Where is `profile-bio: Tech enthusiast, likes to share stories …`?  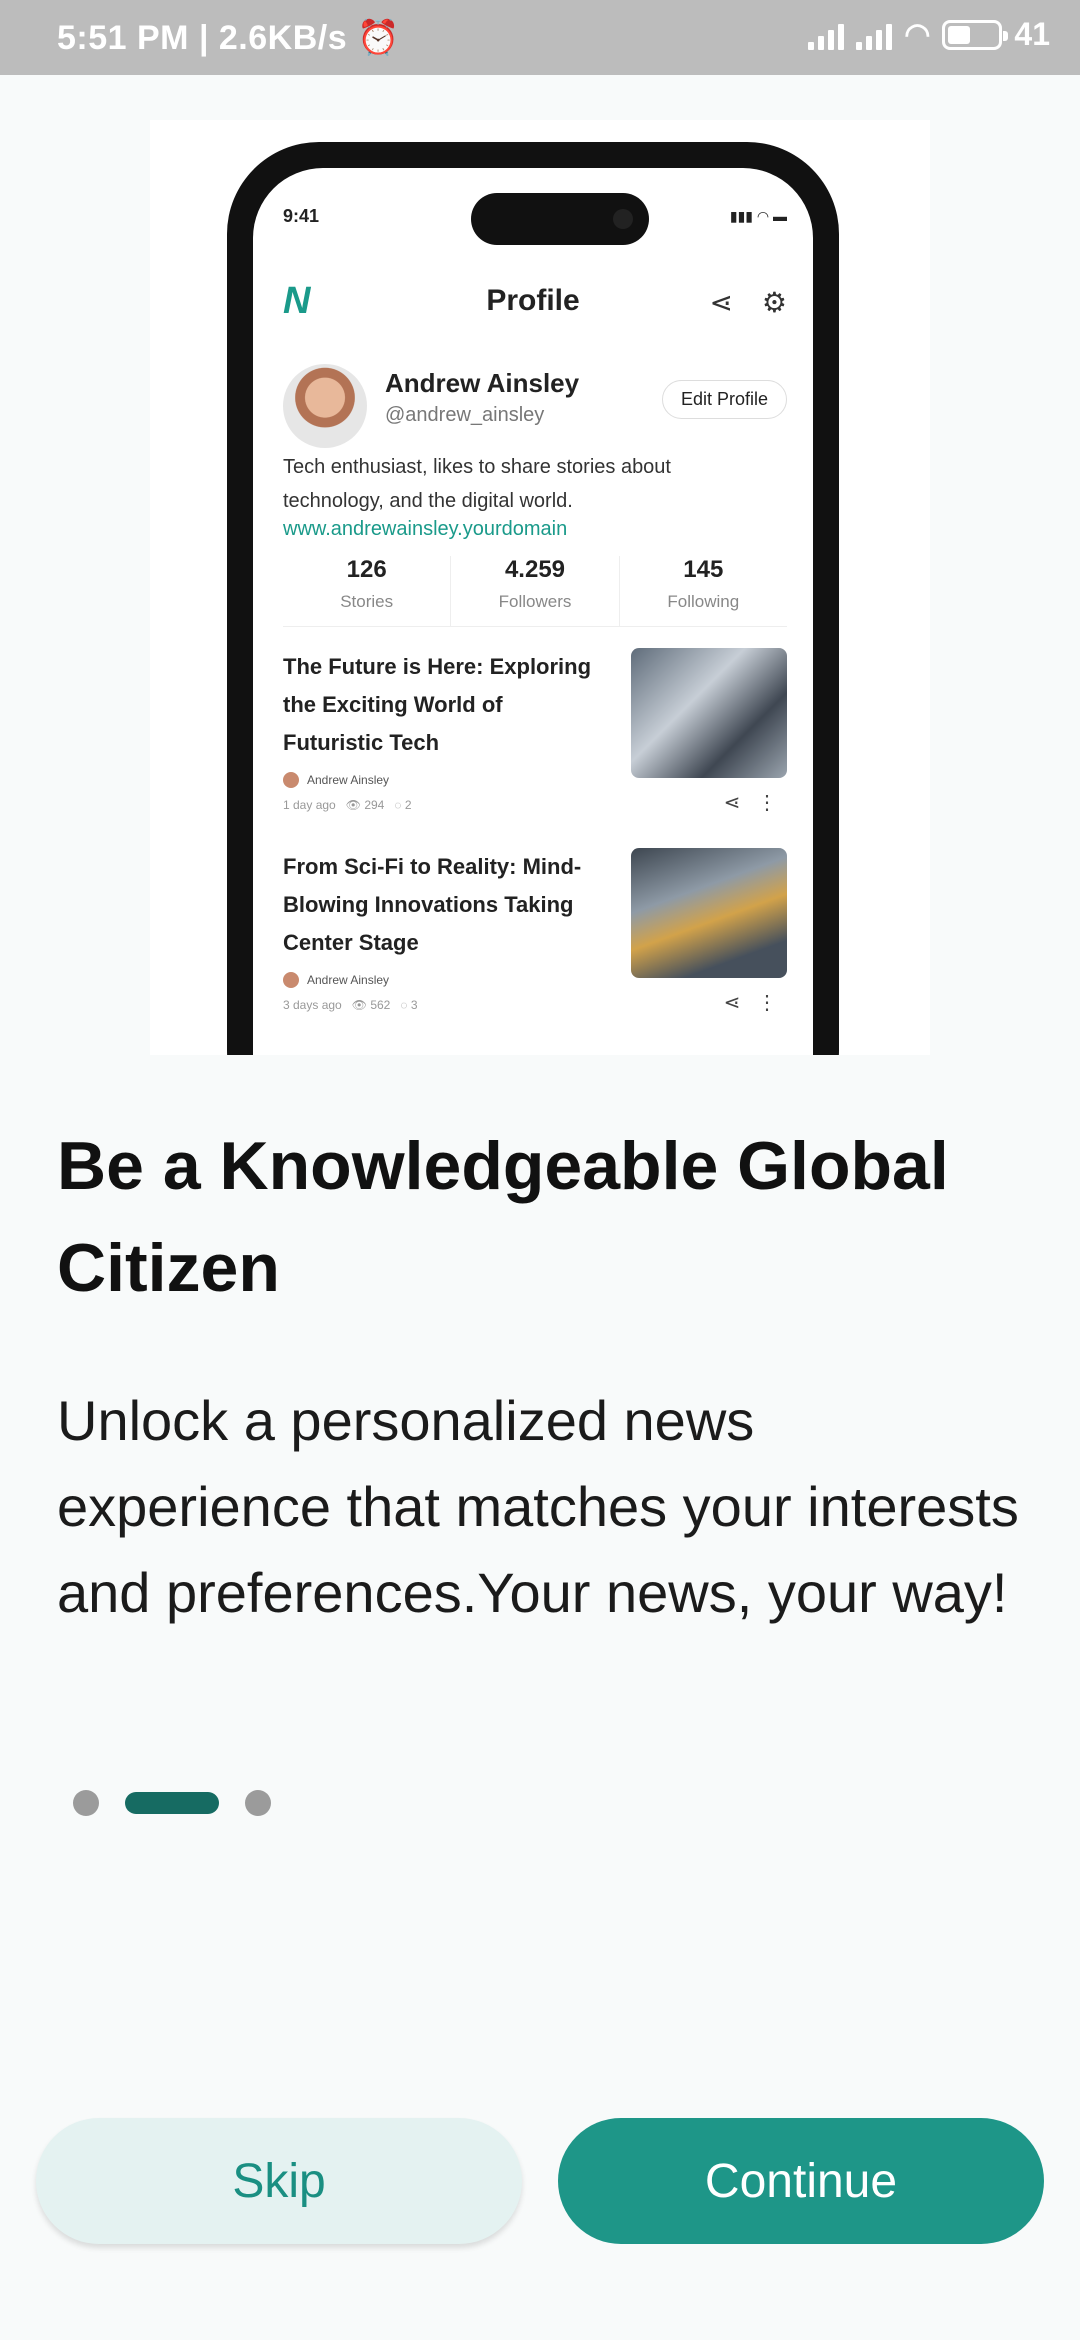 profile-bio: Tech enthusiast, likes to share stories … is located at coordinates (477, 484).